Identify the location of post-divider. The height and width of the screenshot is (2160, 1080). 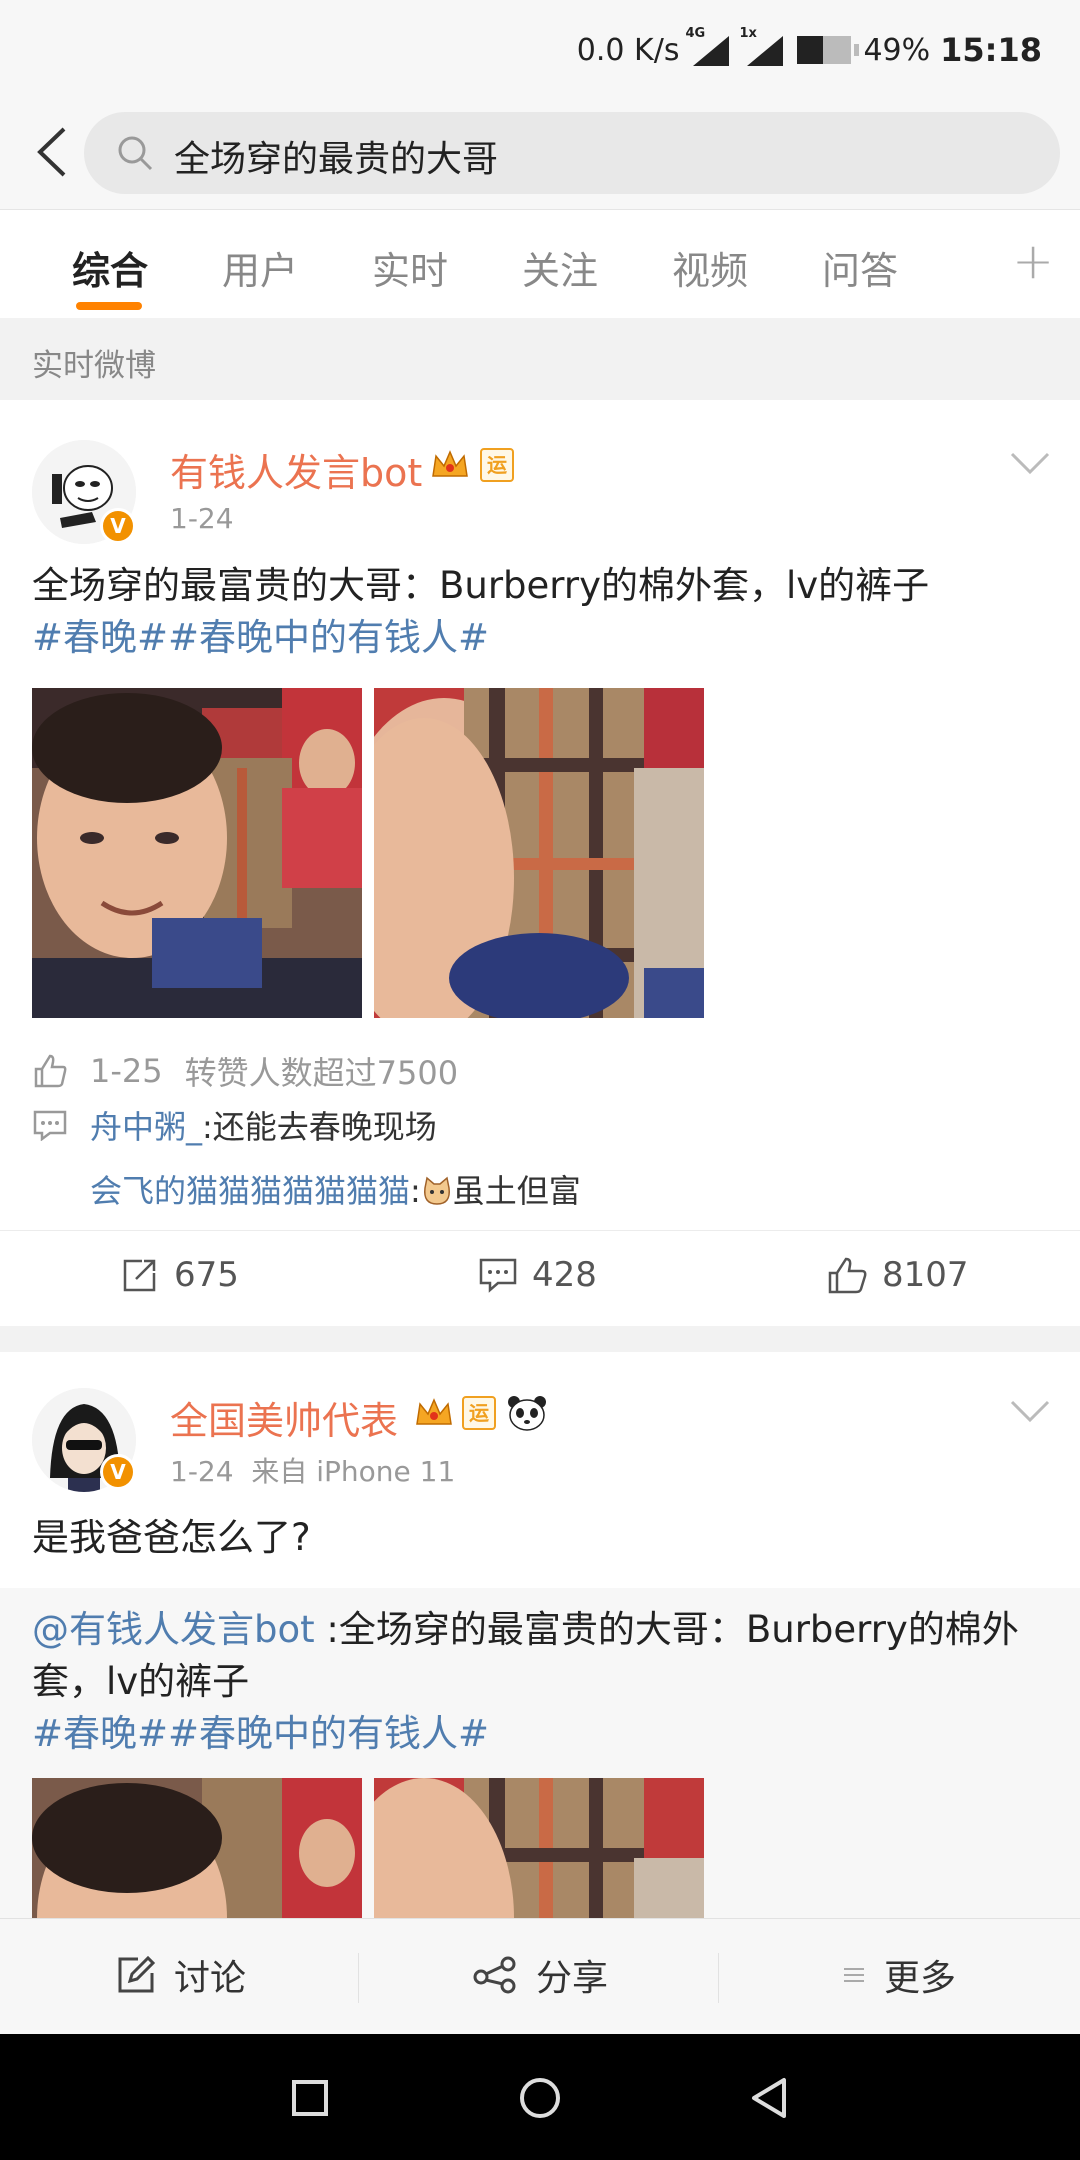
(540, 1339).